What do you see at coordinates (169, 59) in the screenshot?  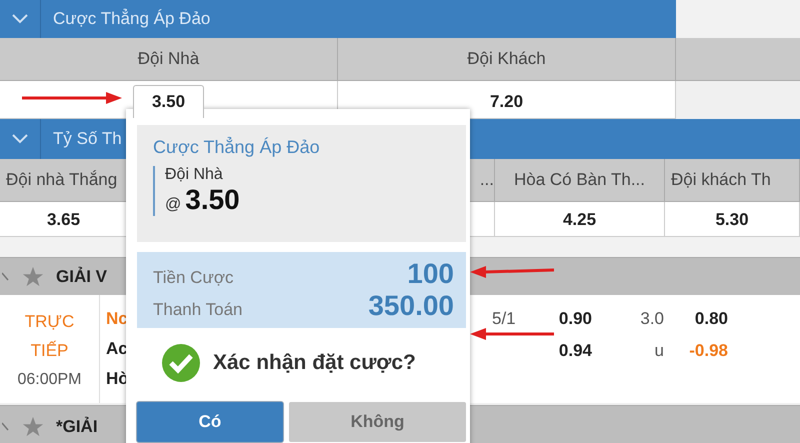 I see `column-header: Đội Nhà` at bounding box center [169, 59].